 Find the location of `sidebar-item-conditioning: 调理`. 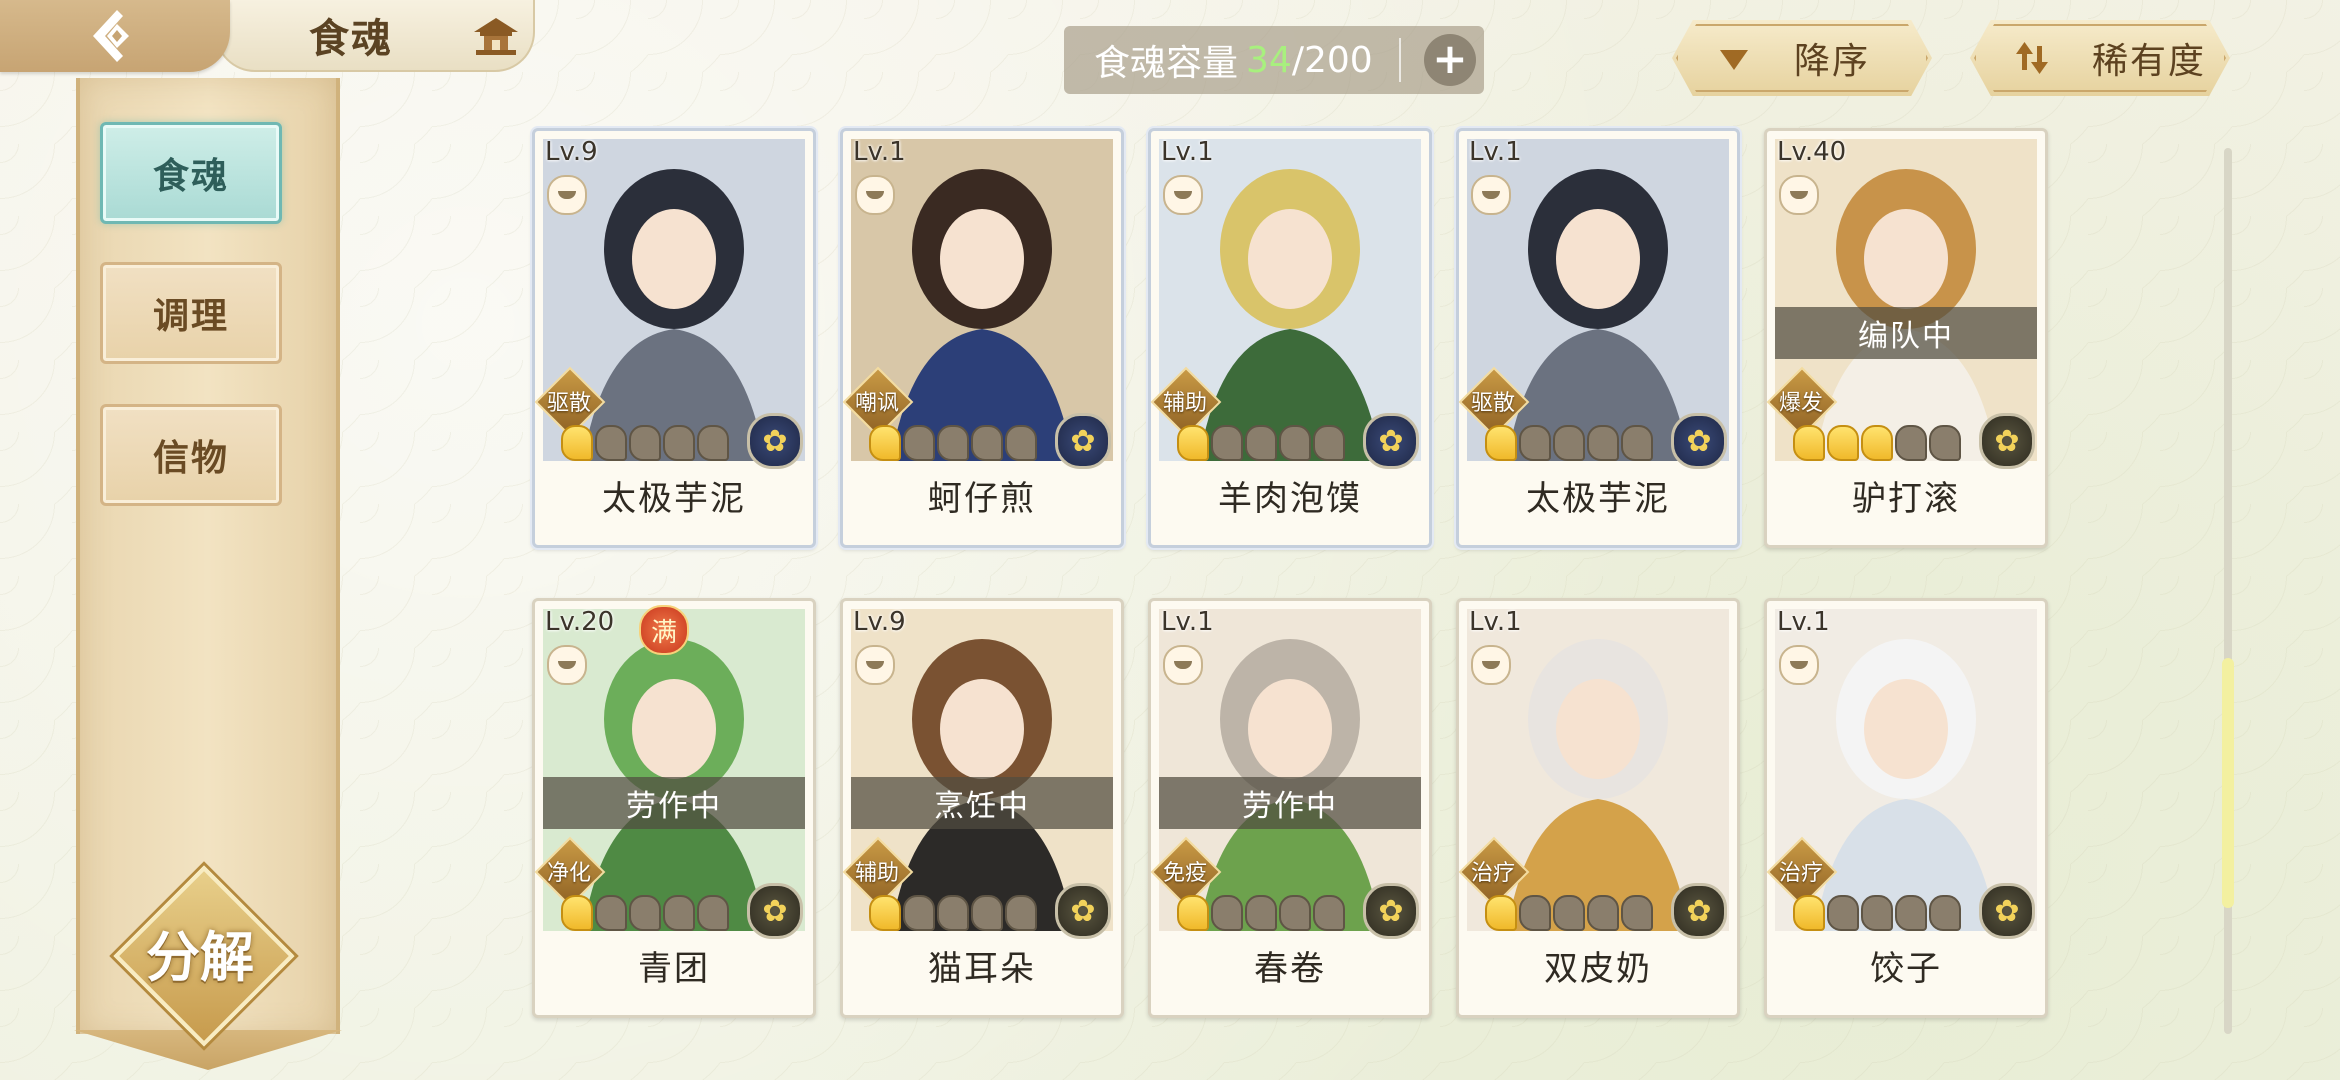

sidebar-item-conditioning: 调理 is located at coordinates (191, 313).